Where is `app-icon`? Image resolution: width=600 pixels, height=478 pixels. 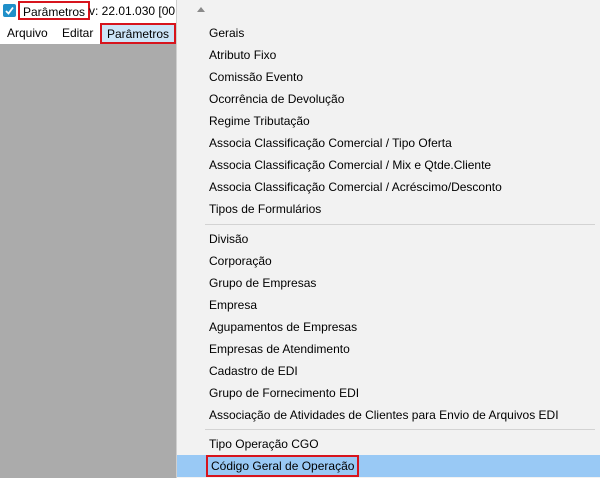
app-icon is located at coordinates (9, 10).